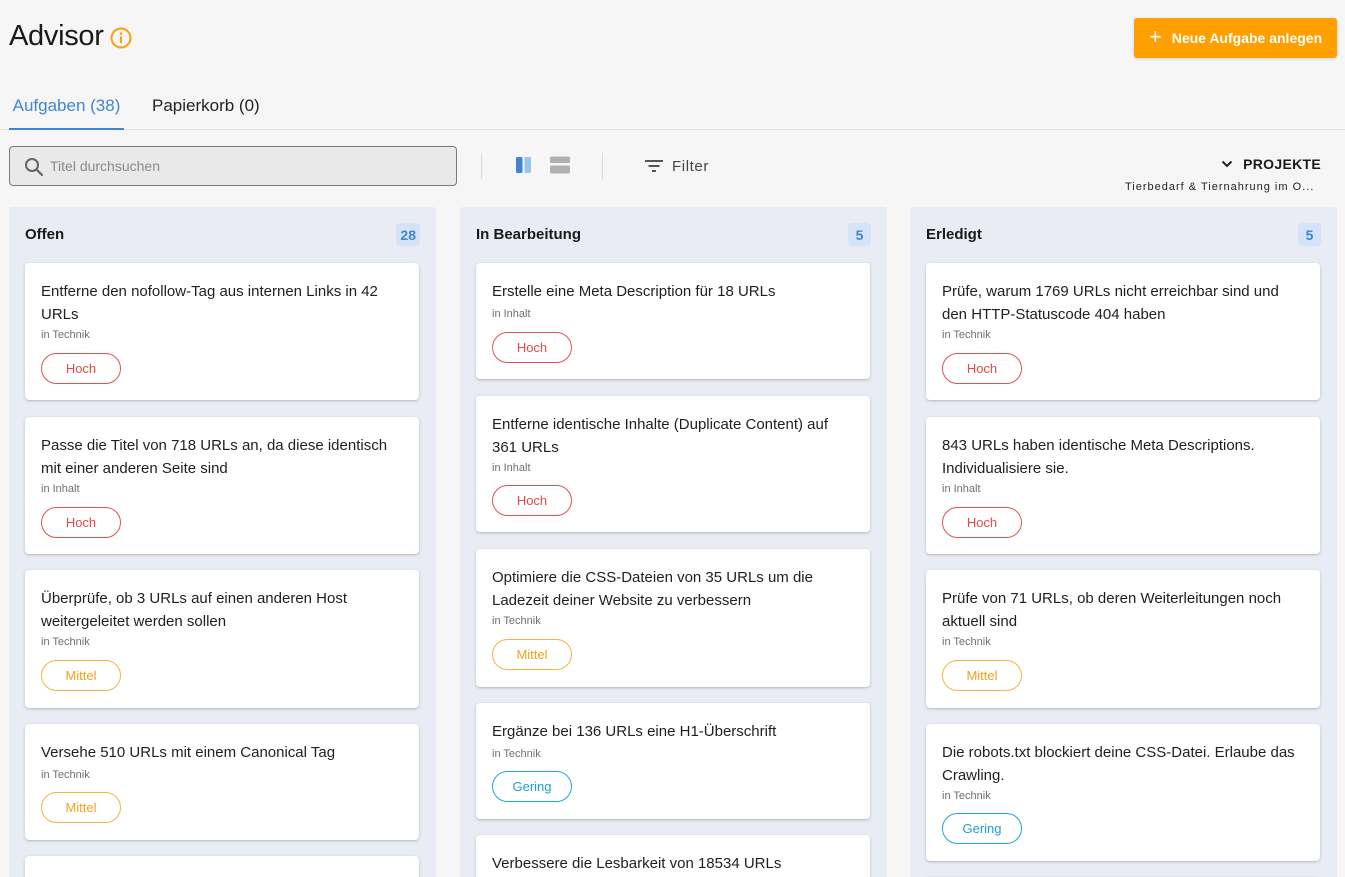  I want to click on search-input, so click(245, 166).